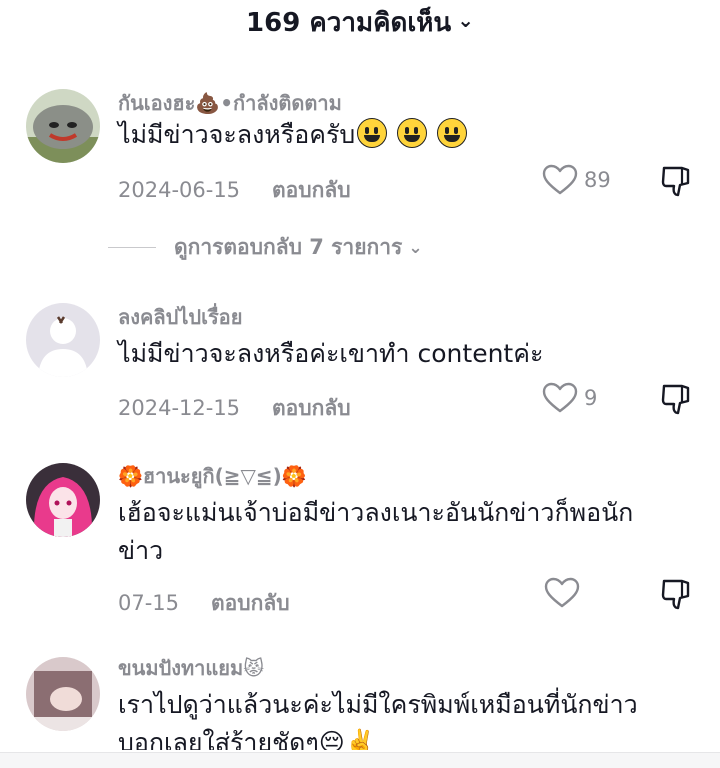 Image resolution: width=720 pixels, height=768 pixels. Describe the element at coordinates (191, 668) in the screenshot. I see `username: ขนมปังทาแยม😾` at that location.